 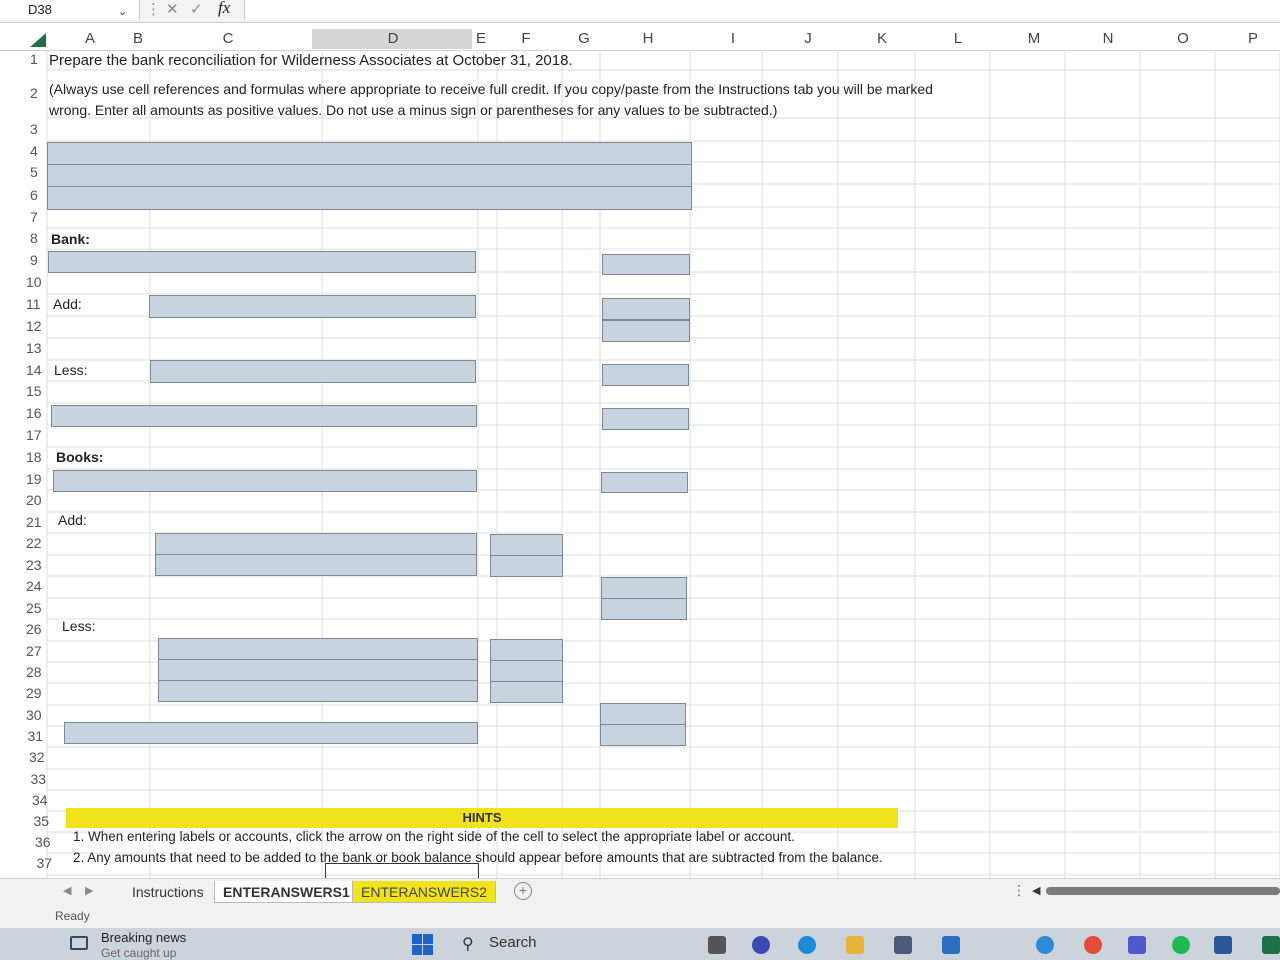 What do you see at coordinates (34, 238) in the screenshot?
I see `row-header-8: 8` at bounding box center [34, 238].